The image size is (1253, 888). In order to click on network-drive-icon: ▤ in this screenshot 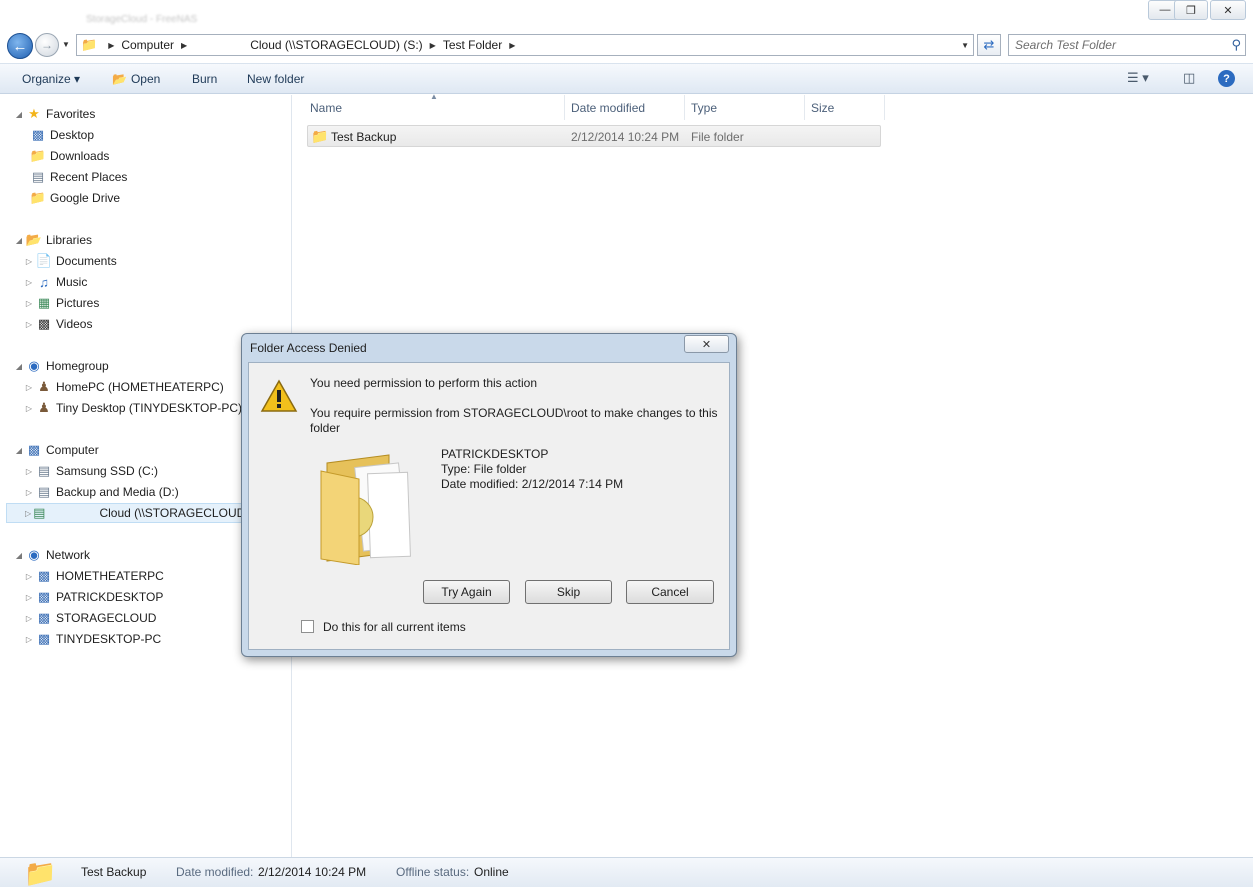, I will do `click(39, 512)`.